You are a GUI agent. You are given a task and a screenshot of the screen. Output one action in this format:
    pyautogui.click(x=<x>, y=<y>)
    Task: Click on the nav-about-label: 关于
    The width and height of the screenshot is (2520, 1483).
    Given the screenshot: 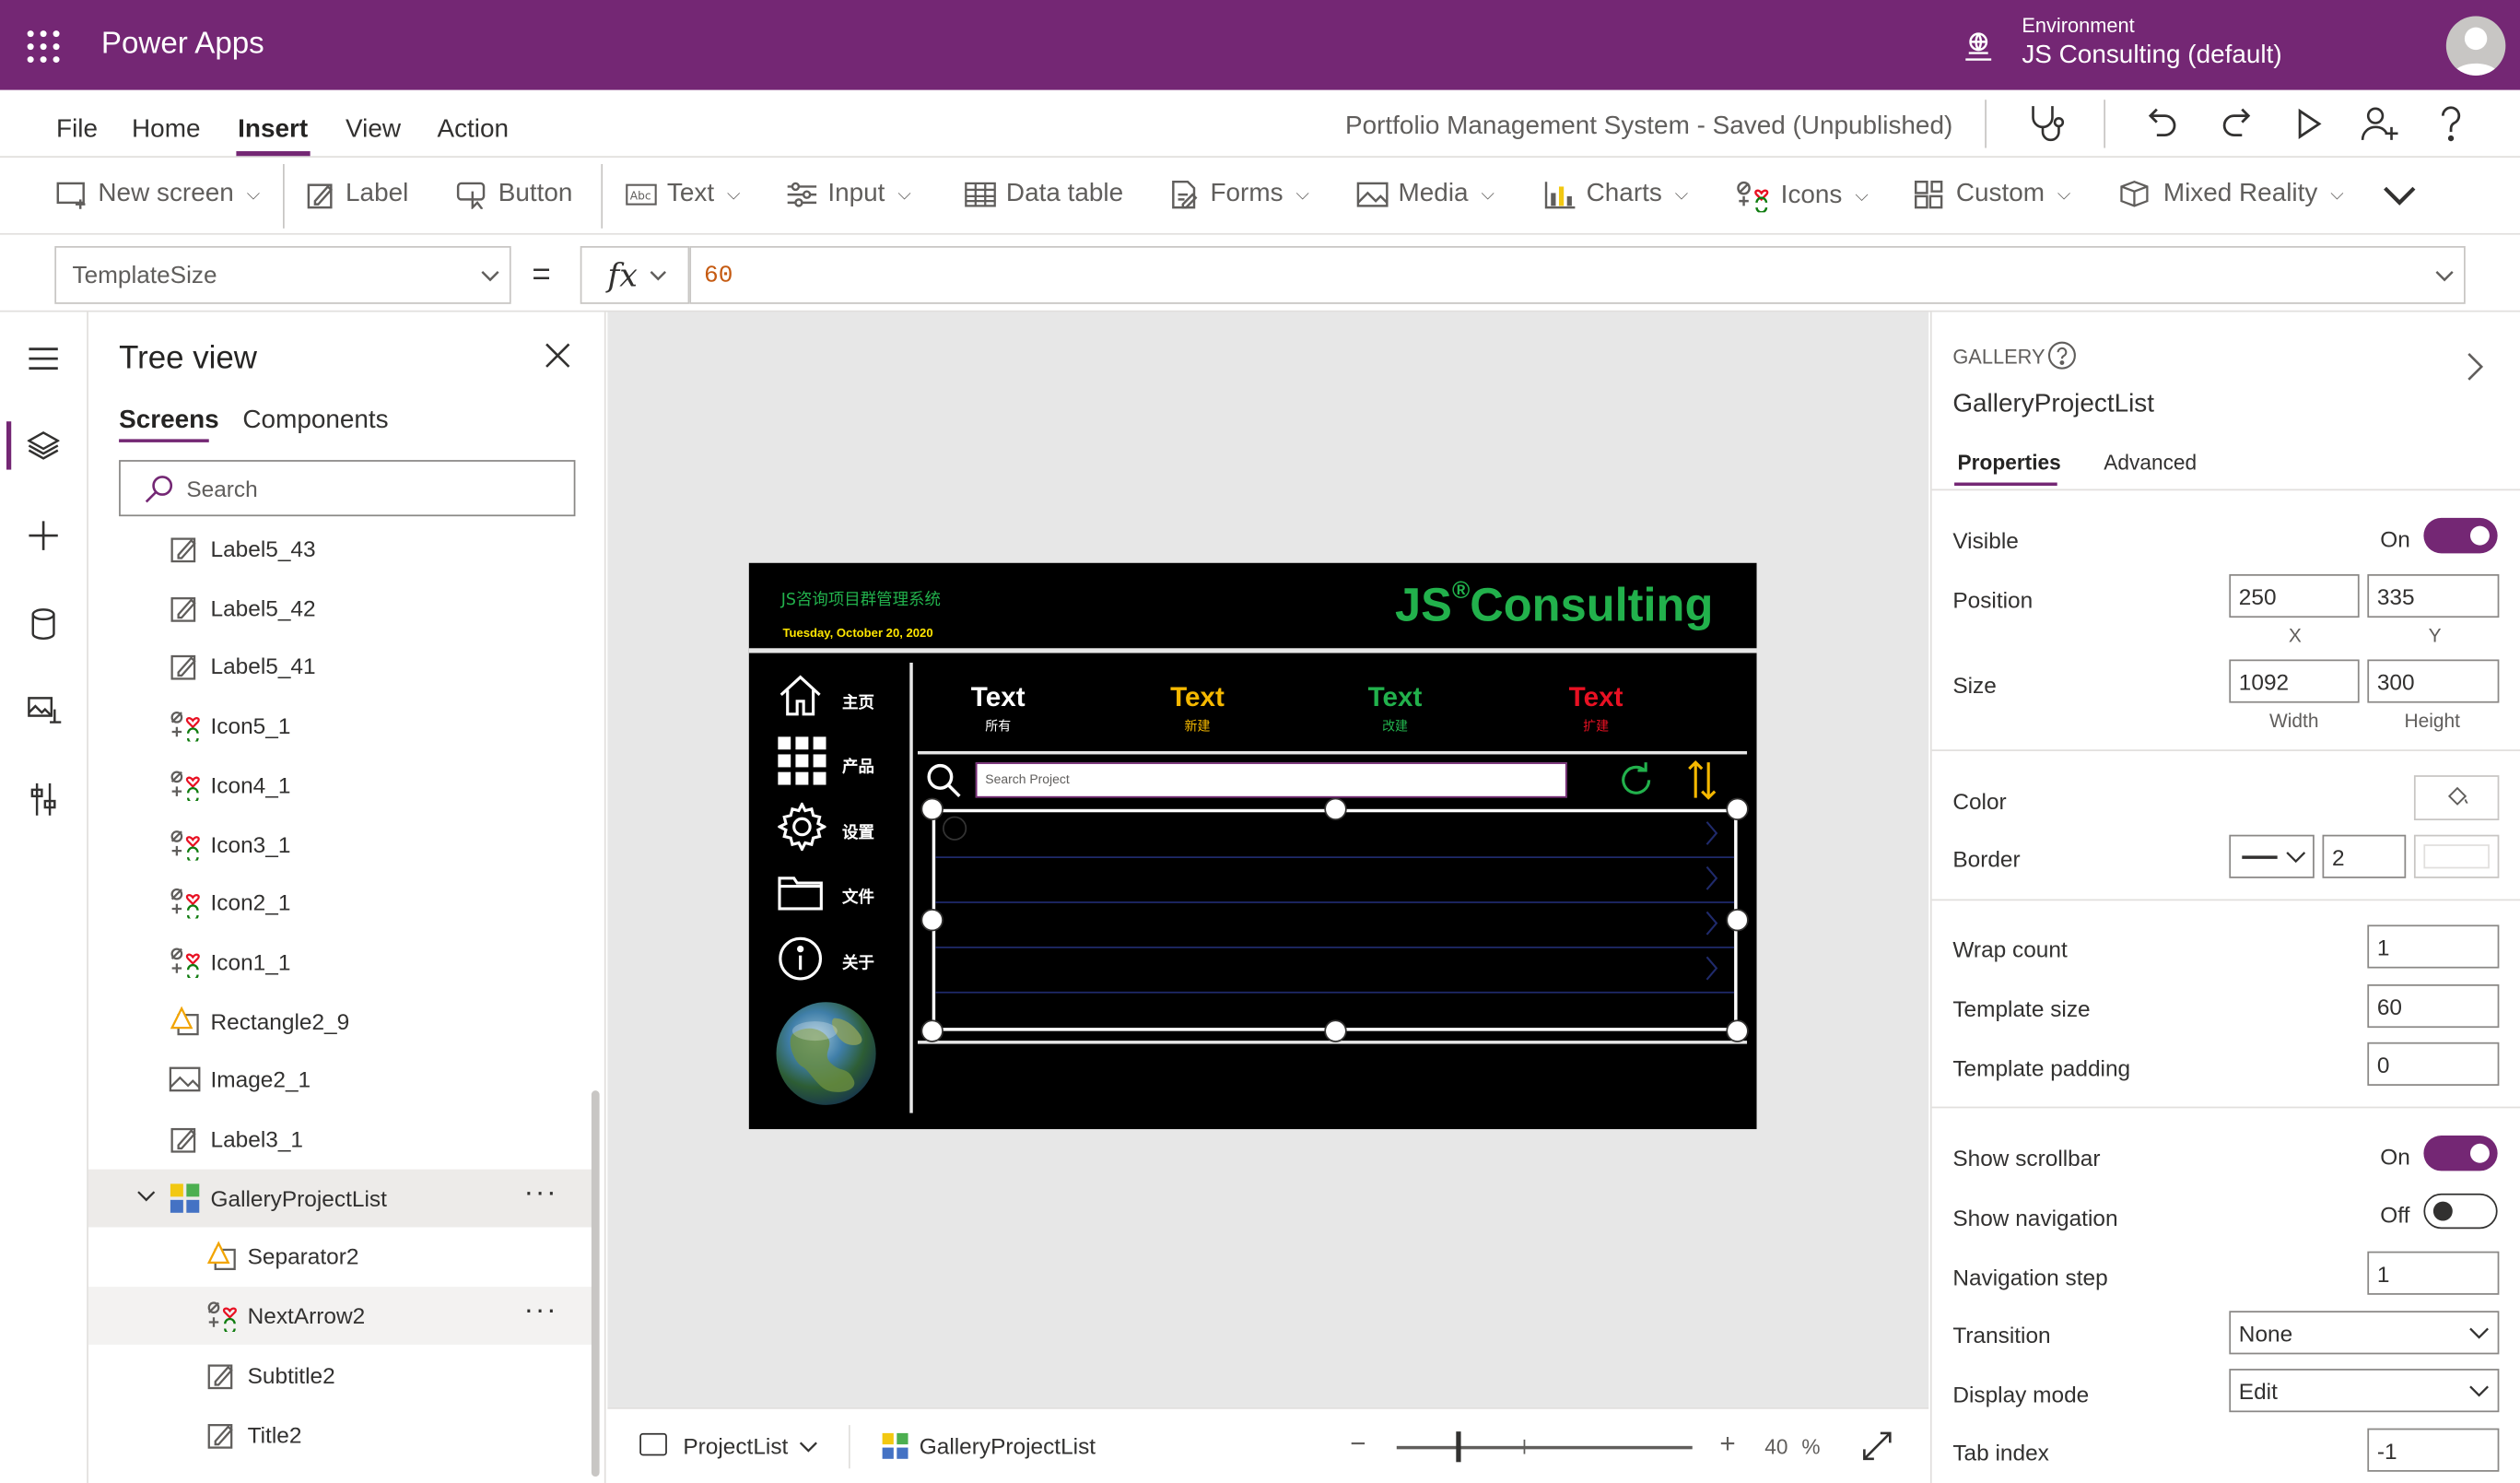 What is the action you would take?
    pyautogui.click(x=858, y=961)
    